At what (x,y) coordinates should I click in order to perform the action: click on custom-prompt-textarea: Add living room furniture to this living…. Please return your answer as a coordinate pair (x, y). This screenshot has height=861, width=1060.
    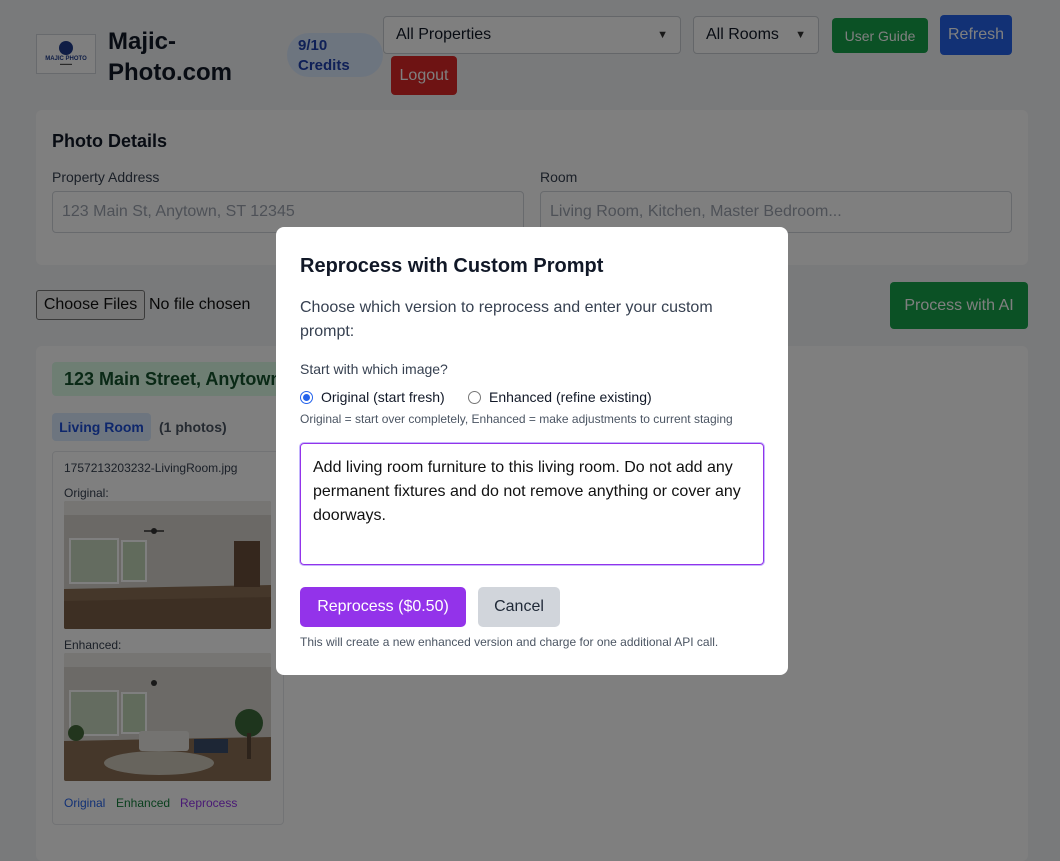
    Looking at the image, I should click on (532, 504).